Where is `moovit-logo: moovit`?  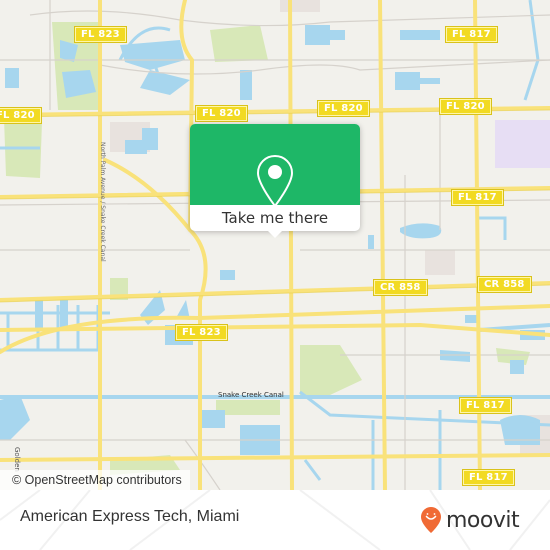
moovit-logo: moovit is located at coordinates (470, 520).